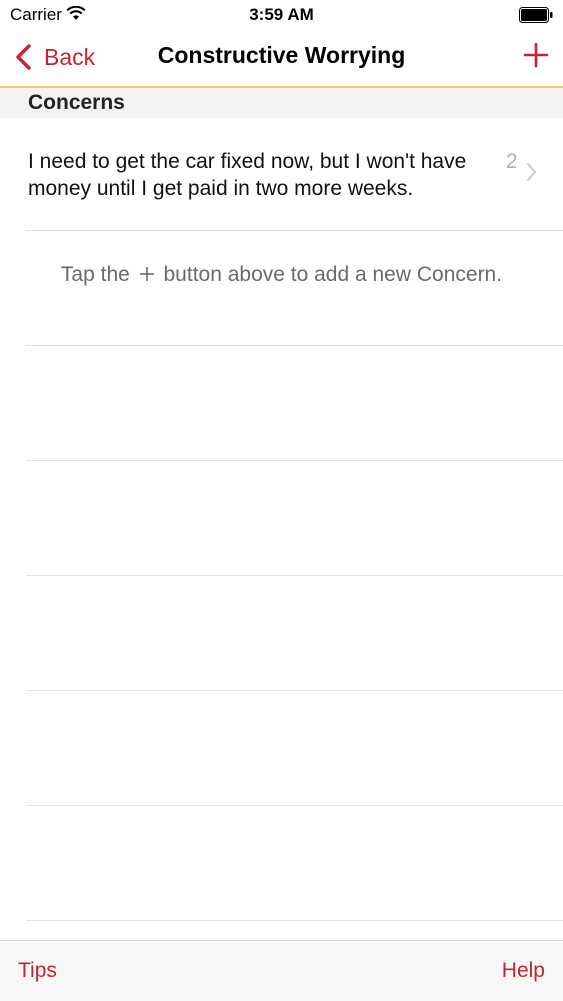 The image size is (563, 1001). I want to click on concern-count: 2, so click(511, 161).